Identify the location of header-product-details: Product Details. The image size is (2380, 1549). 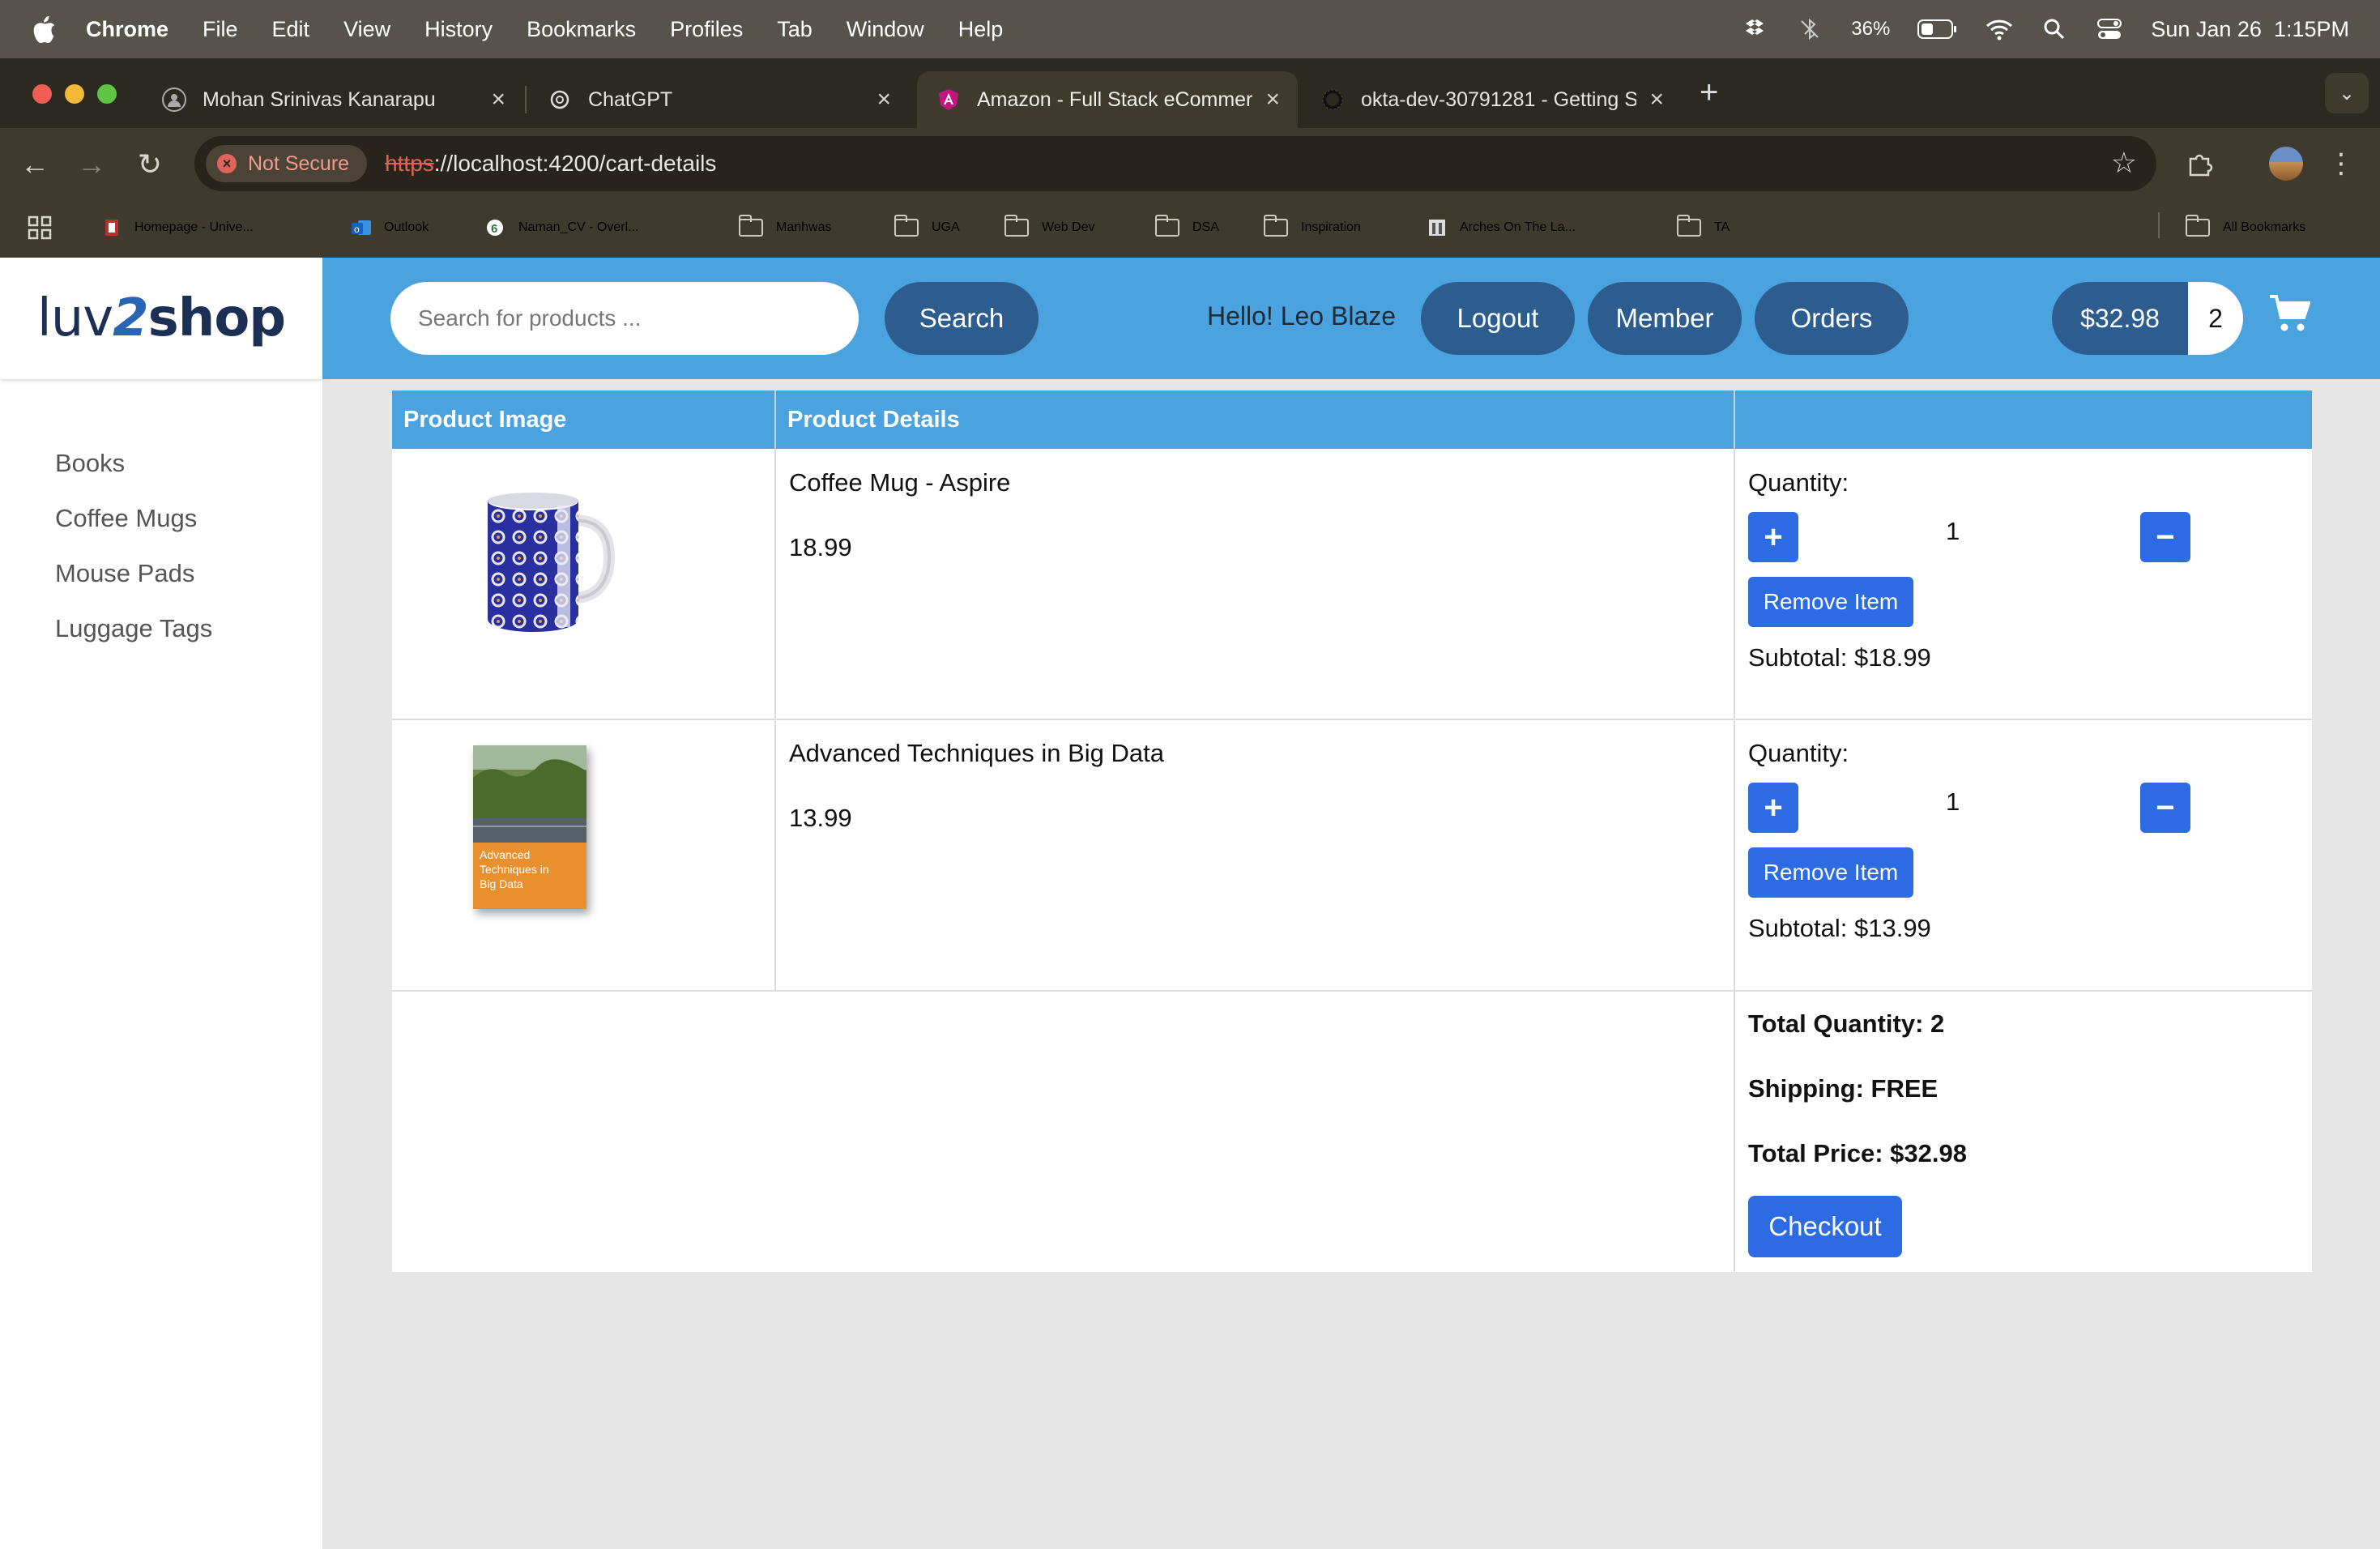
(874, 419).